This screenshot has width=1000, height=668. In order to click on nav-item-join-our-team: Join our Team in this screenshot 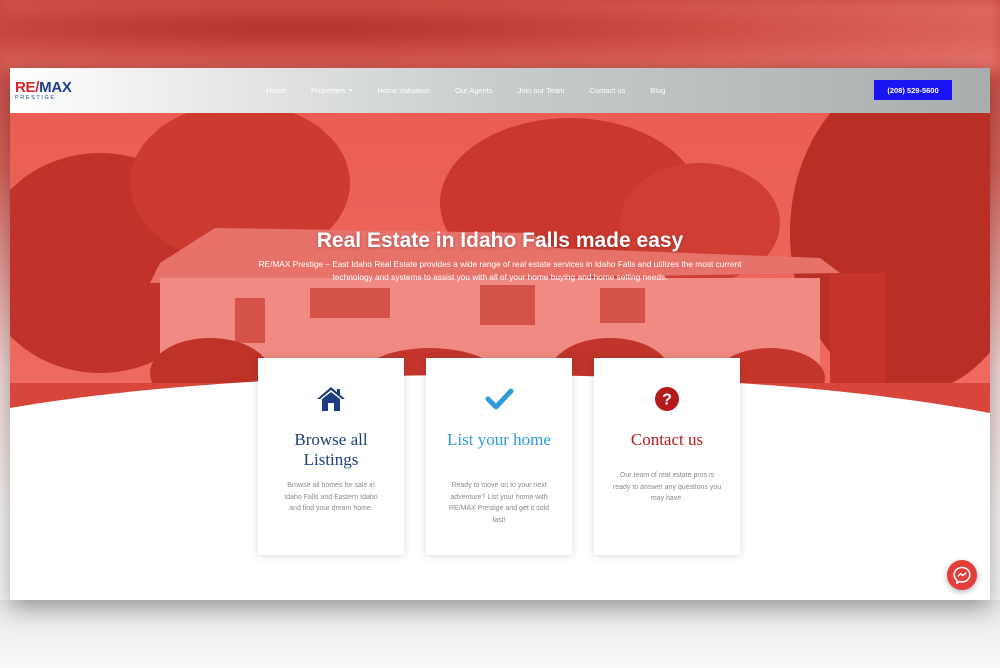, I will do `click(541, 90)`.